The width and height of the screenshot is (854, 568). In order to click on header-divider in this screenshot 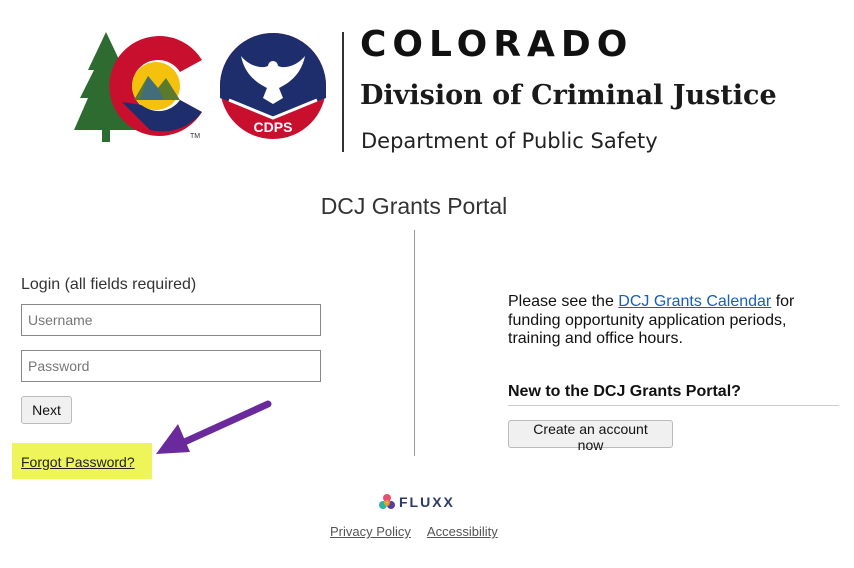, I will do `click(343, 92)`.